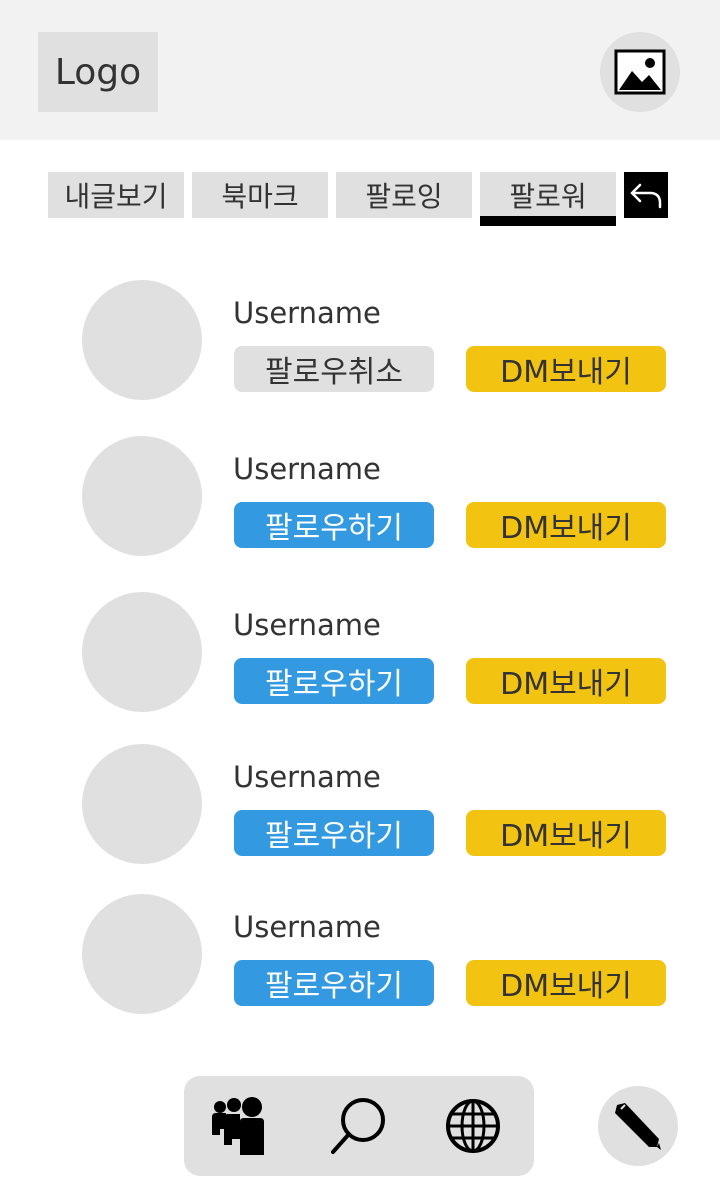 The width and height of the screenshot is (720, 1200). I want to click on image-icon, so click(640, 72).